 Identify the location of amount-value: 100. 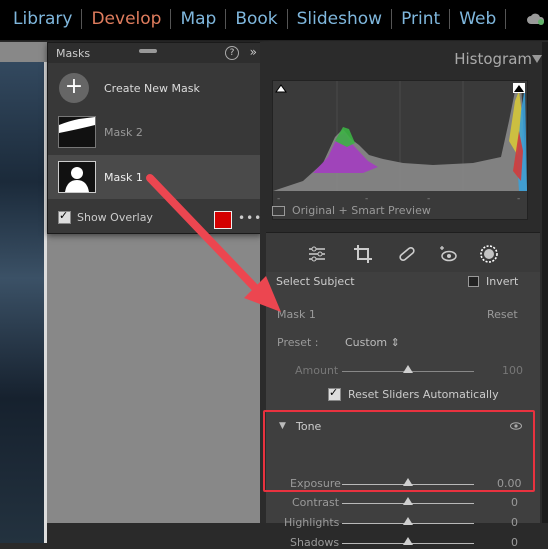
(512, 370).